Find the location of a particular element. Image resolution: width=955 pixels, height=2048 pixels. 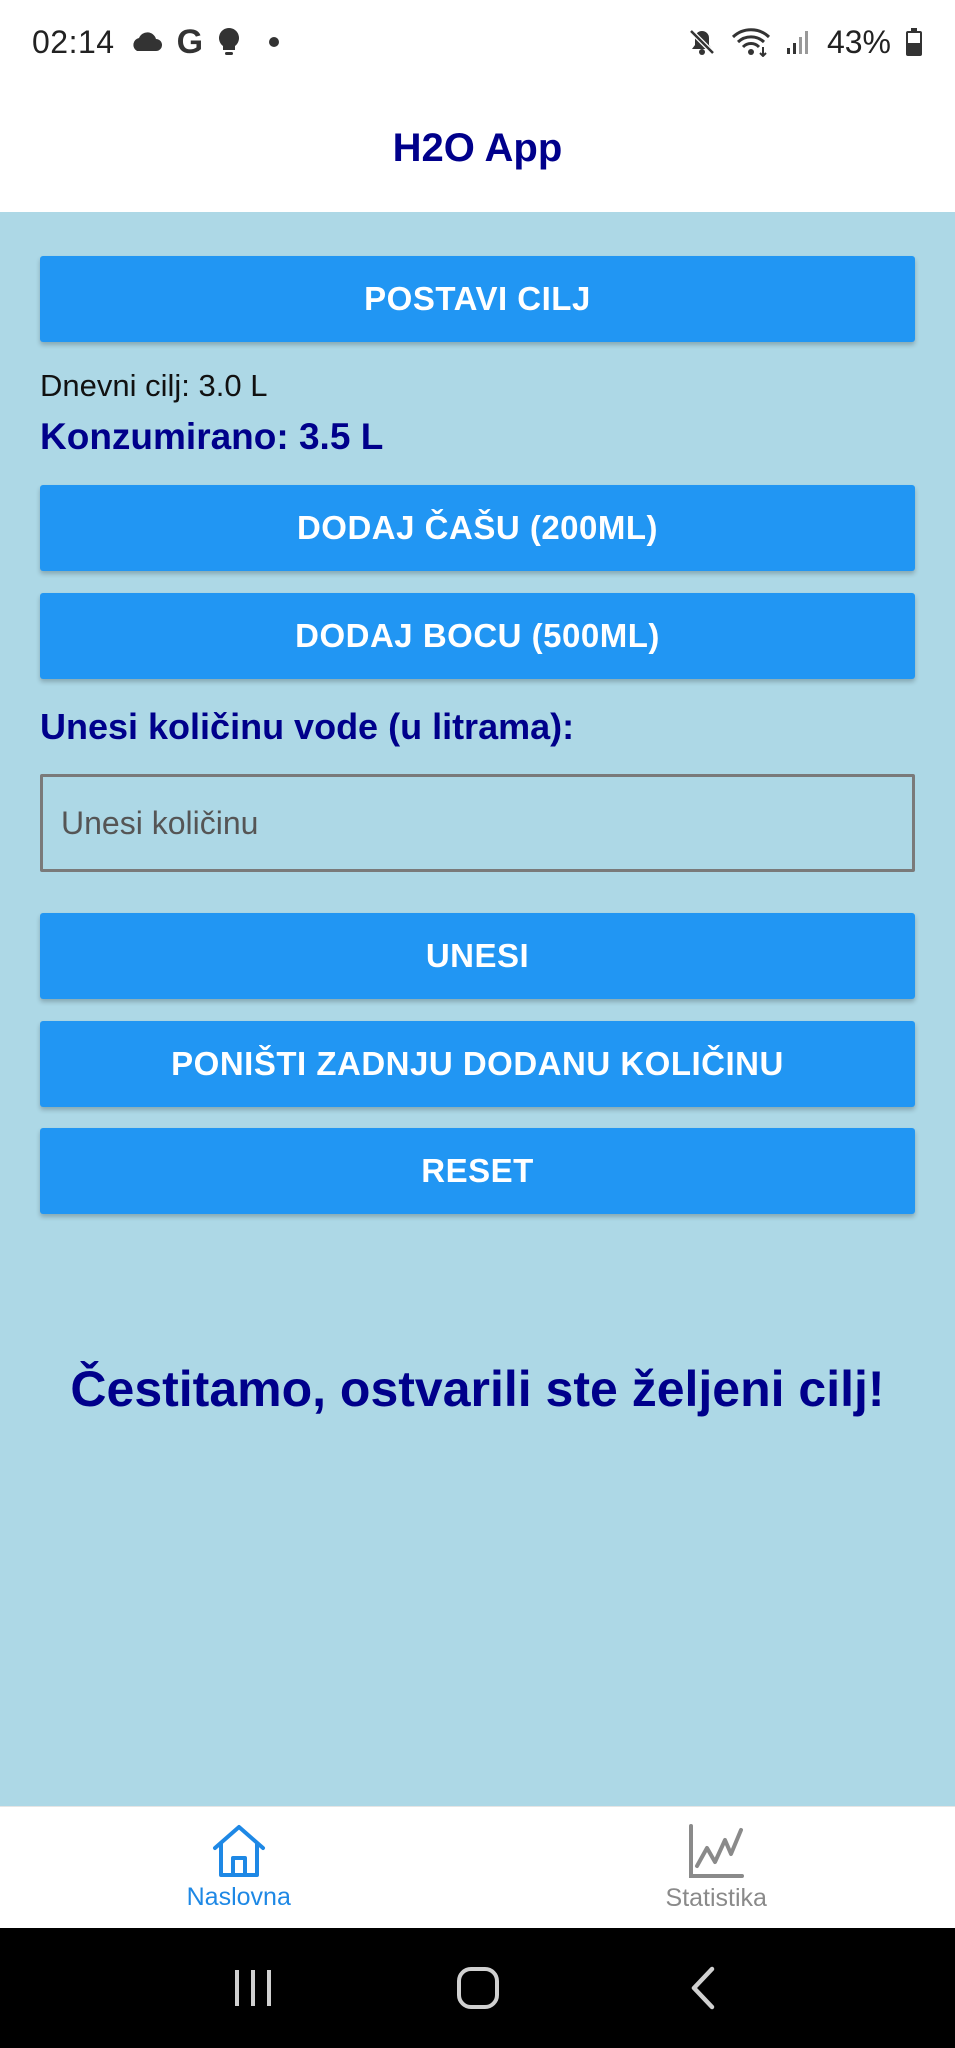

google-icon: G is located at coordinates (190, 41).